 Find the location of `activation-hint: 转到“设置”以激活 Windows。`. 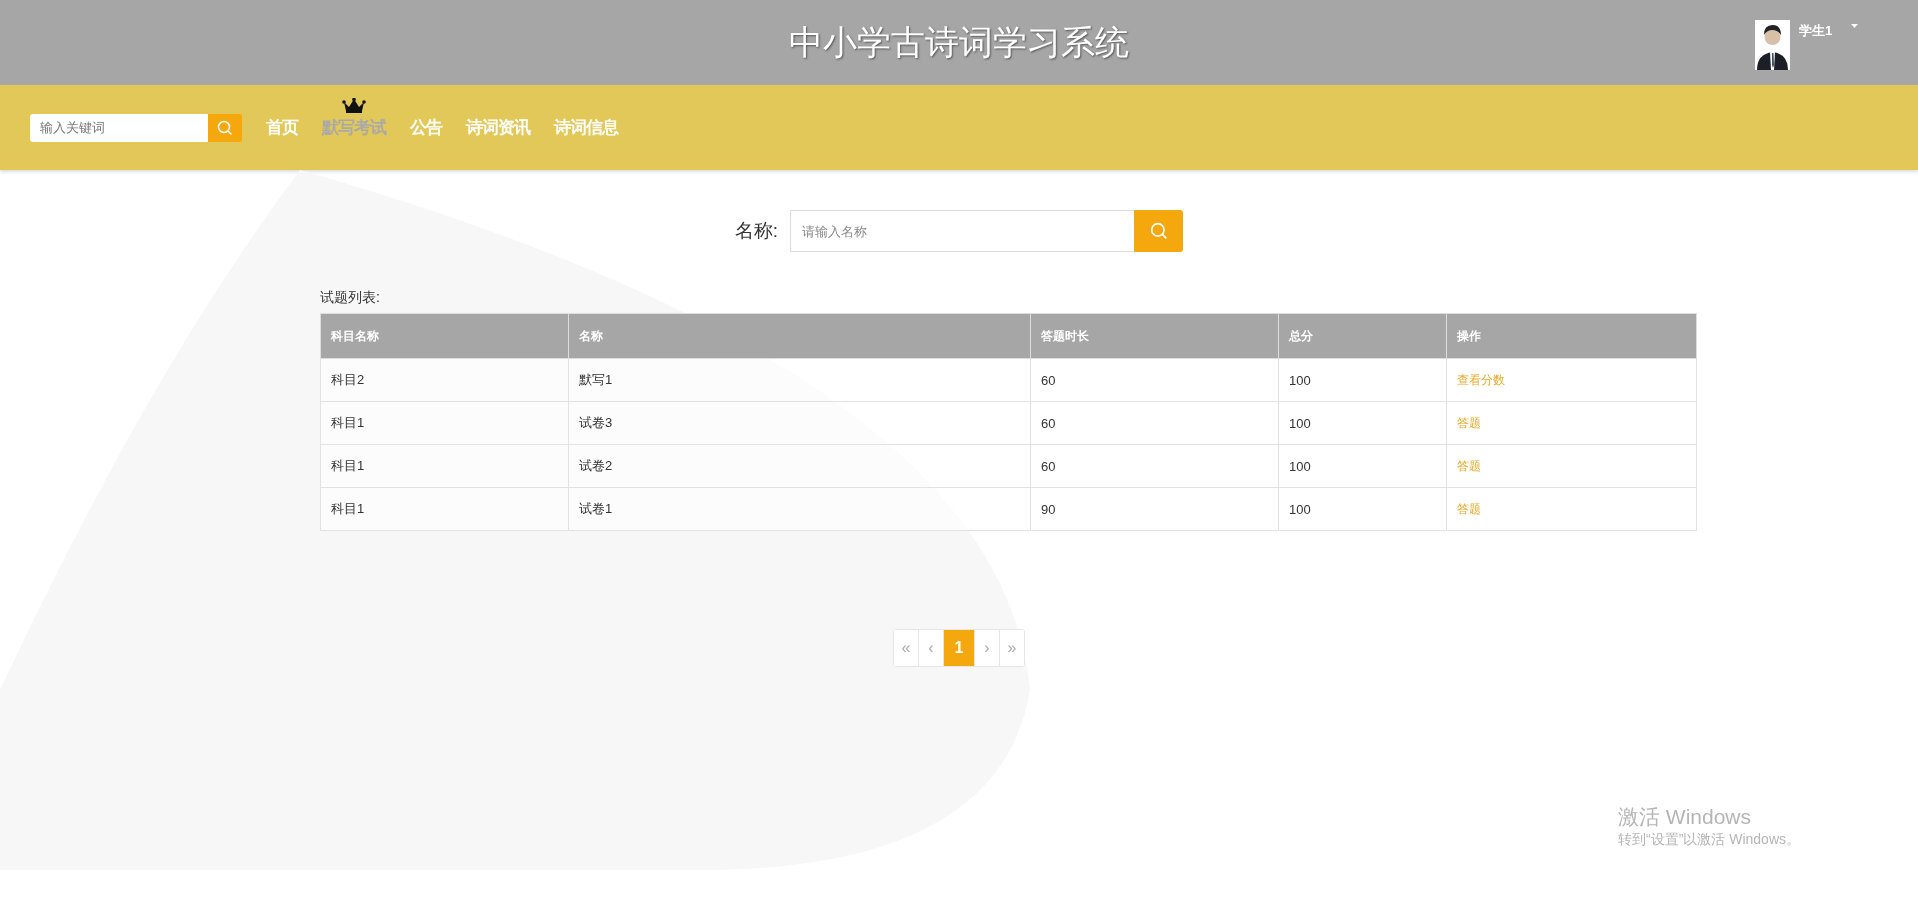

activation-hint: 转到“设置”以激活 Windows。 is located at coordinates (1709, 840).